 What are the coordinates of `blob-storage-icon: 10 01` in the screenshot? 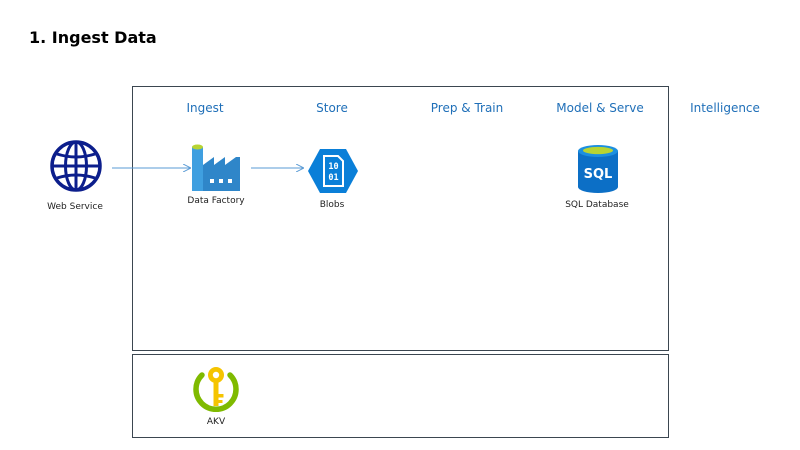 It's located at (333, 171).